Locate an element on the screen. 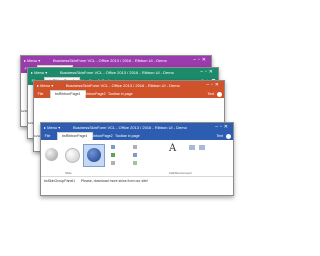 This screenshot has width=320, height=256. ribbon-panel: A Slide bsRibbonGroup2 is located at coordinates (137, 158).